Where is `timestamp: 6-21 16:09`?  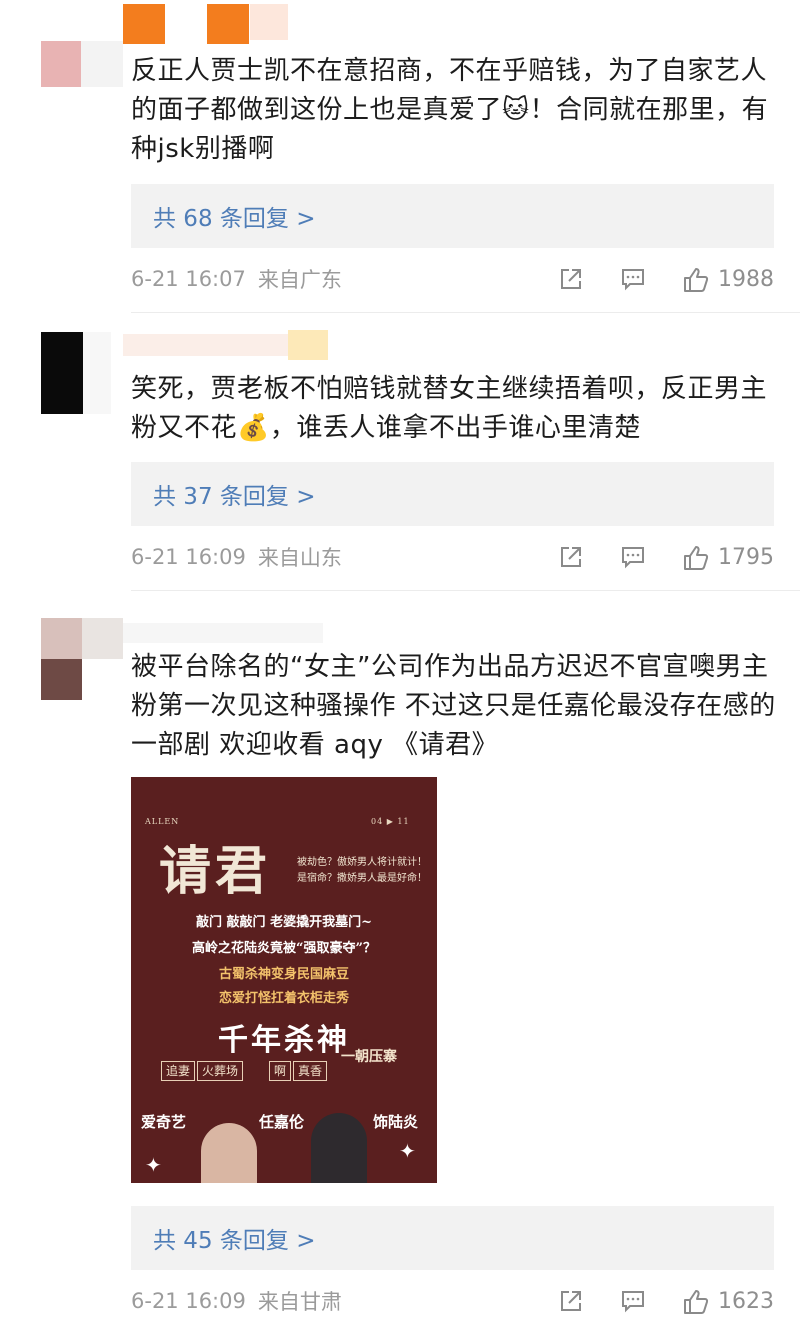 timestamp: 6-21 16:09 is located at coordinates (188, 1301).